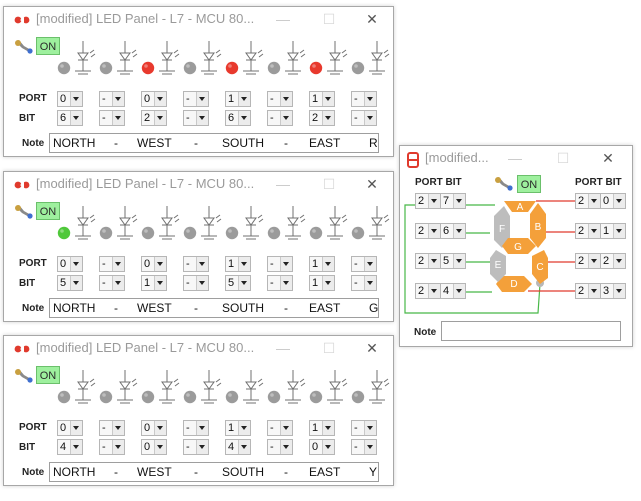  I want to click on note-field: NORTH - WEST - SOUTH - EAST R, so click(214, 143).